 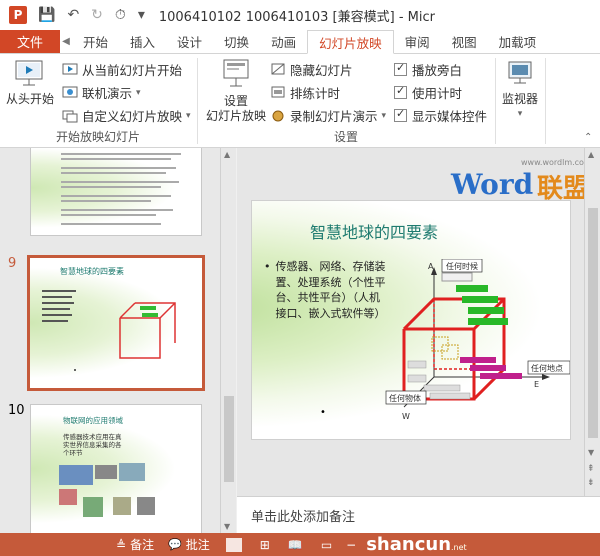 What do you see at coordinates (236, 73) in the screenshot?
I see `setup-slideshow-icon` at bounding box center [236, 73].